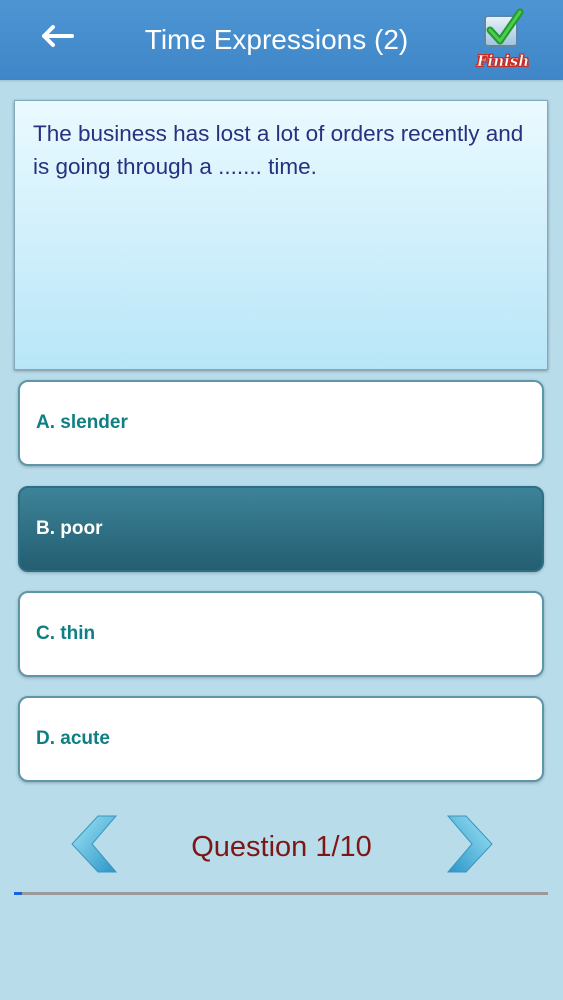 The image size is (563, 1000). I want to click on answer-option-d: D. acute, so click(281, 739).